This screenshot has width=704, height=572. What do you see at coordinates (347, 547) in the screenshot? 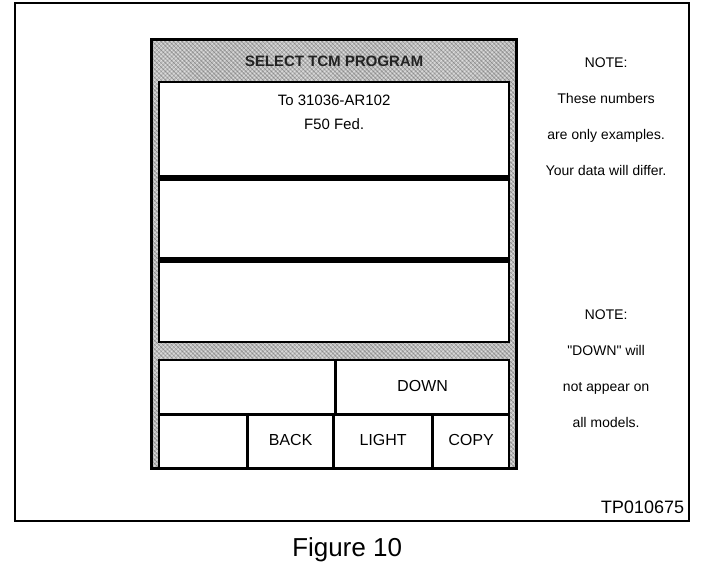
I see `figure-caption: Figure 10` at bounding box center [347, 547].